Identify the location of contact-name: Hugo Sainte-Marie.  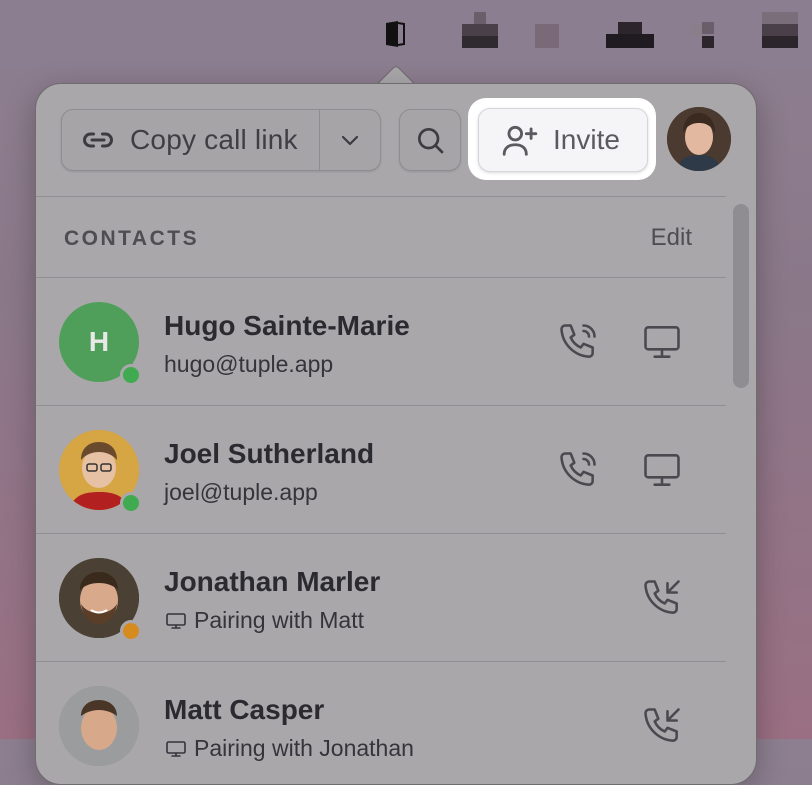
(287, 325).